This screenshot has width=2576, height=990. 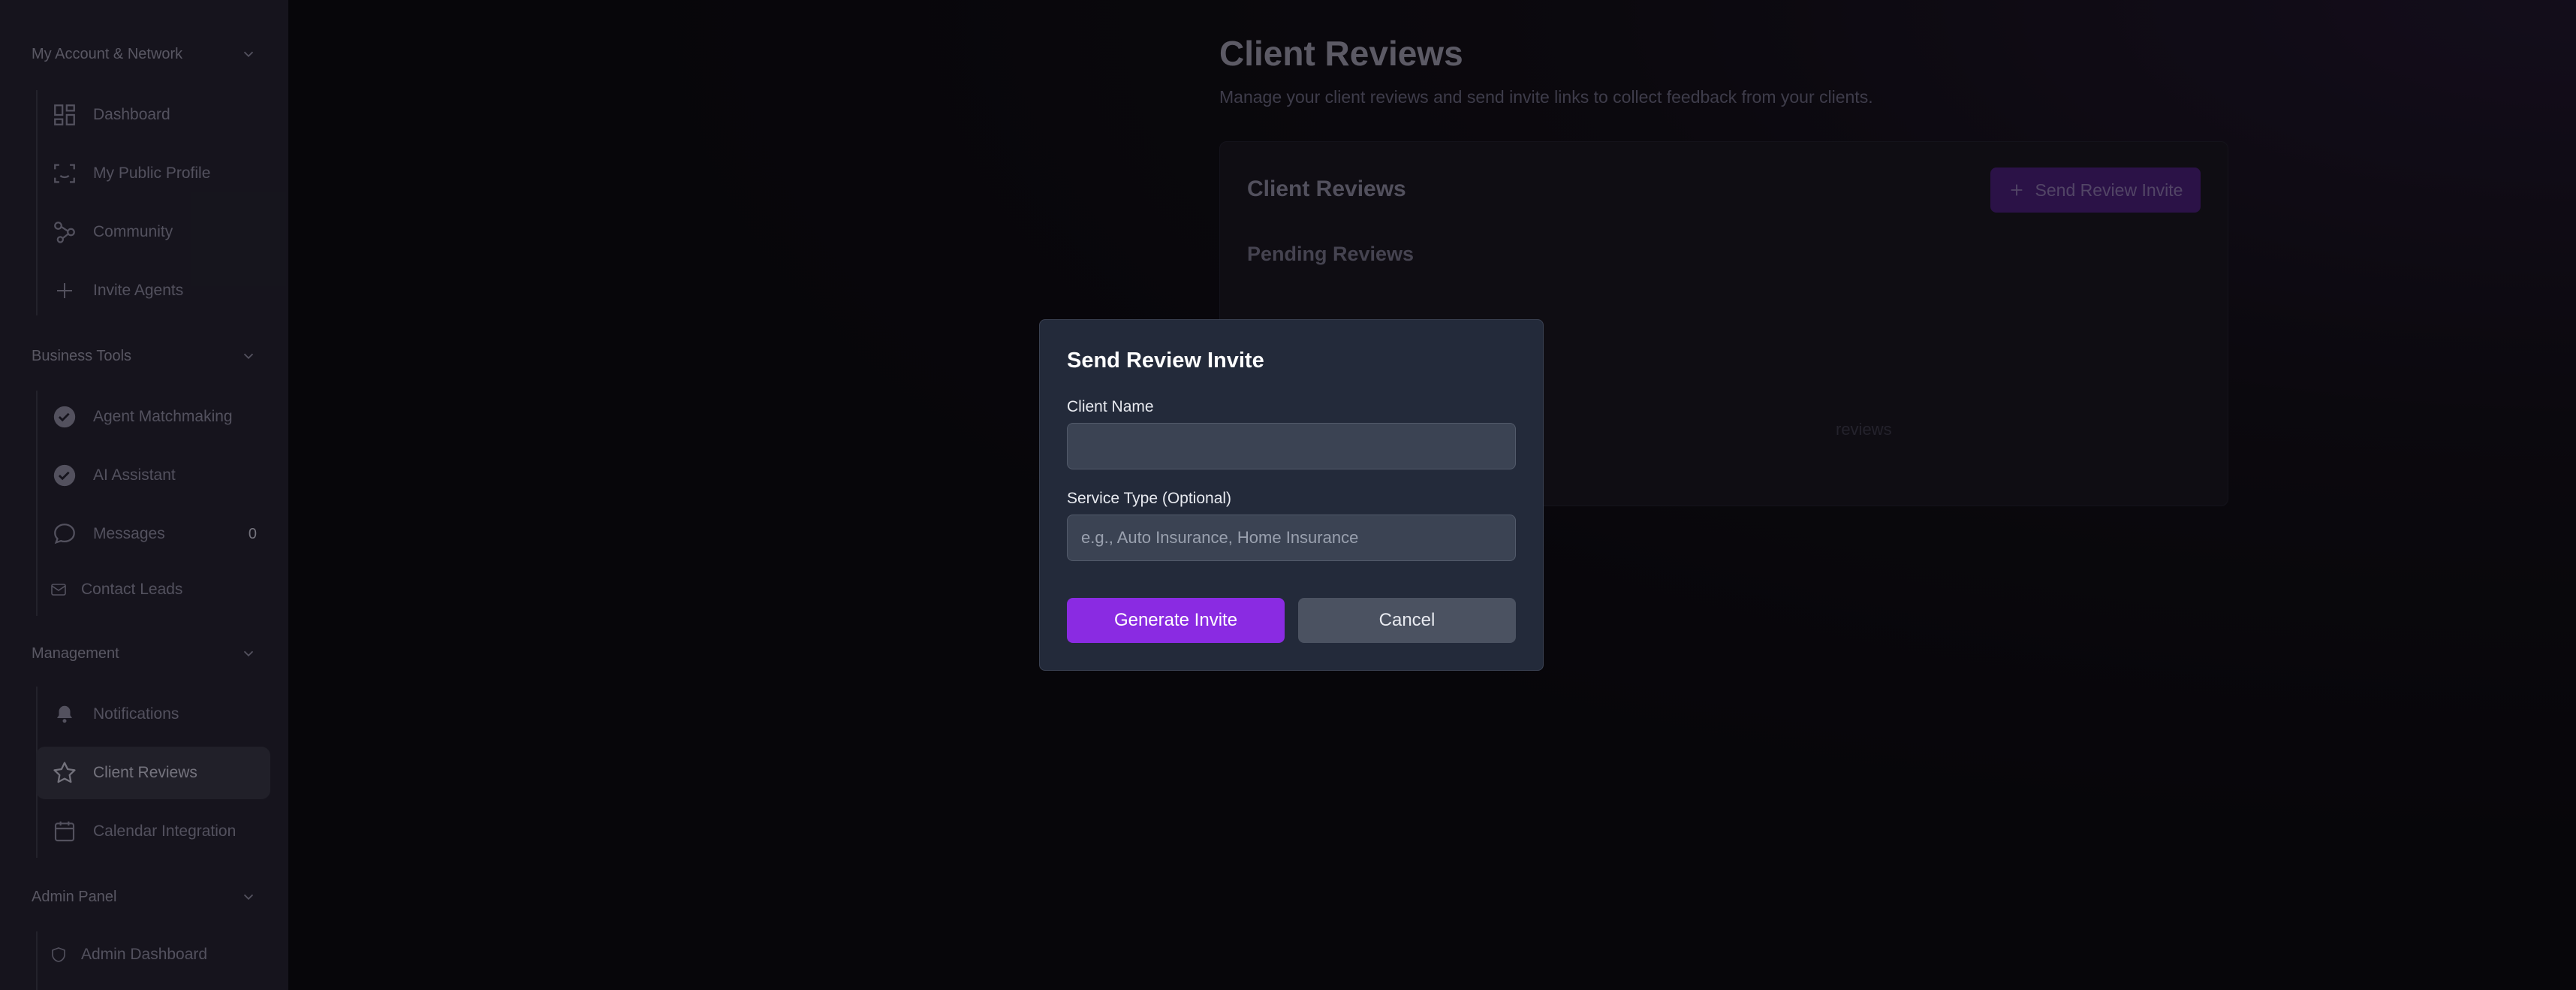 What do you see at coordinates (1149, 498) in the screenshot?
I see `service-type-label: Service Type (Optional)` at bounding box center [1149, 498].